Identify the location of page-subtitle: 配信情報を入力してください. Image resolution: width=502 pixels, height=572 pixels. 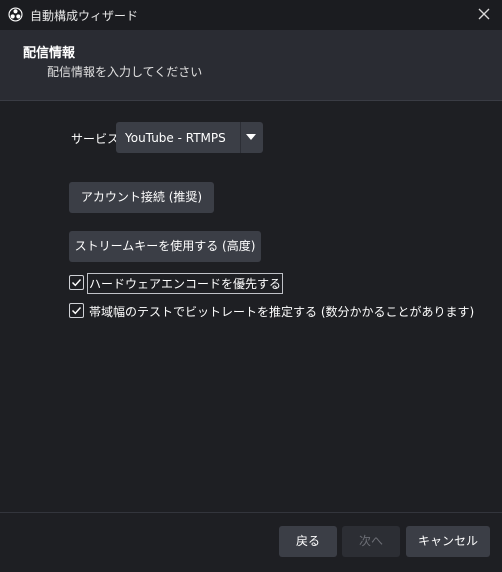
(125, 72).